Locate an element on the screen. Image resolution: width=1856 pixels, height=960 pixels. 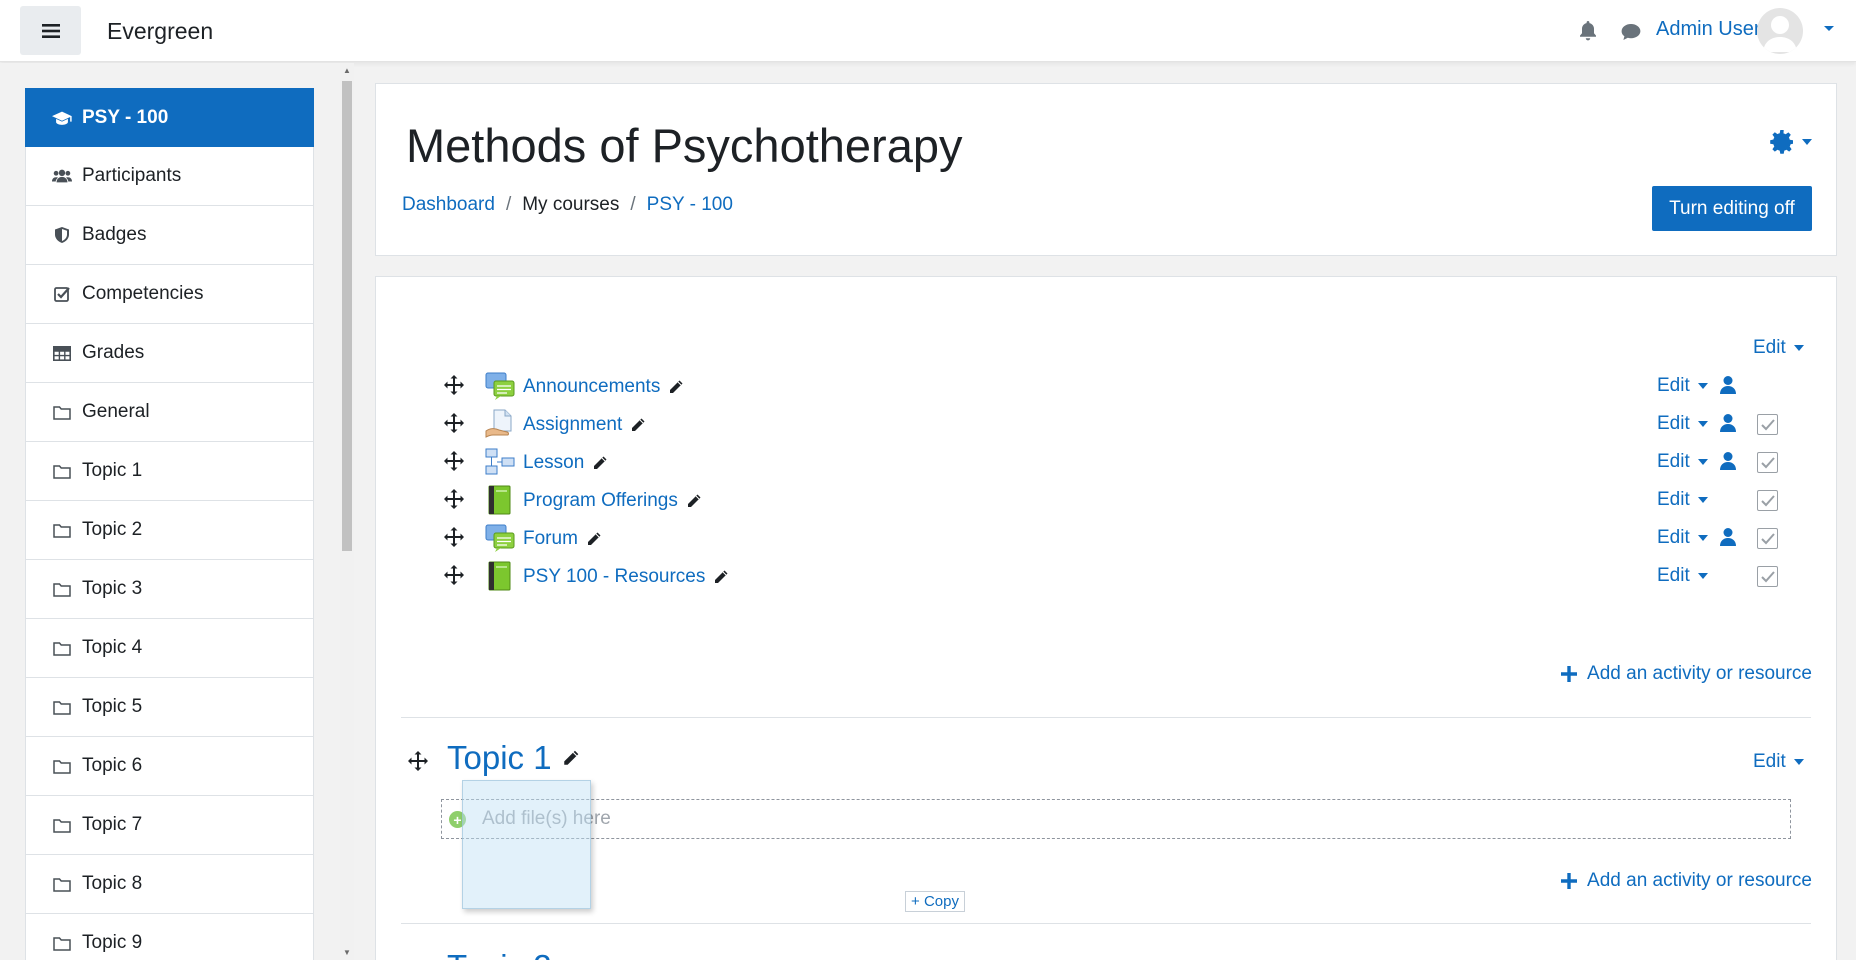
section-divider is located at coordinates (1106, 923).